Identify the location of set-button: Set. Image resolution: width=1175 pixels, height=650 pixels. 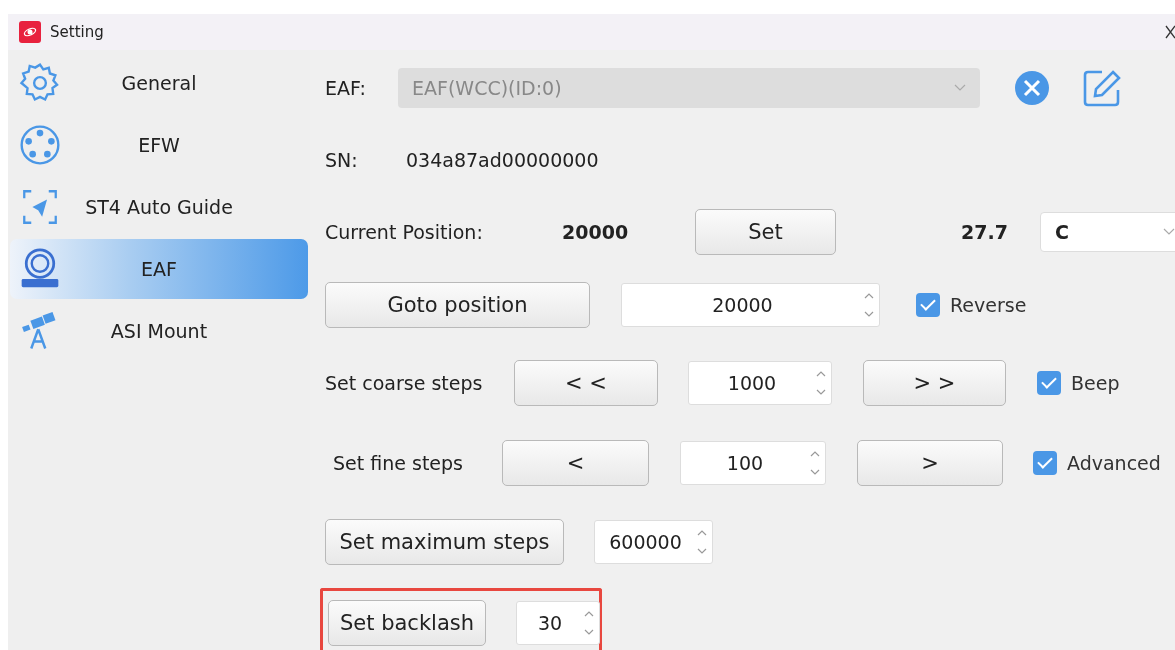
(765, 232).